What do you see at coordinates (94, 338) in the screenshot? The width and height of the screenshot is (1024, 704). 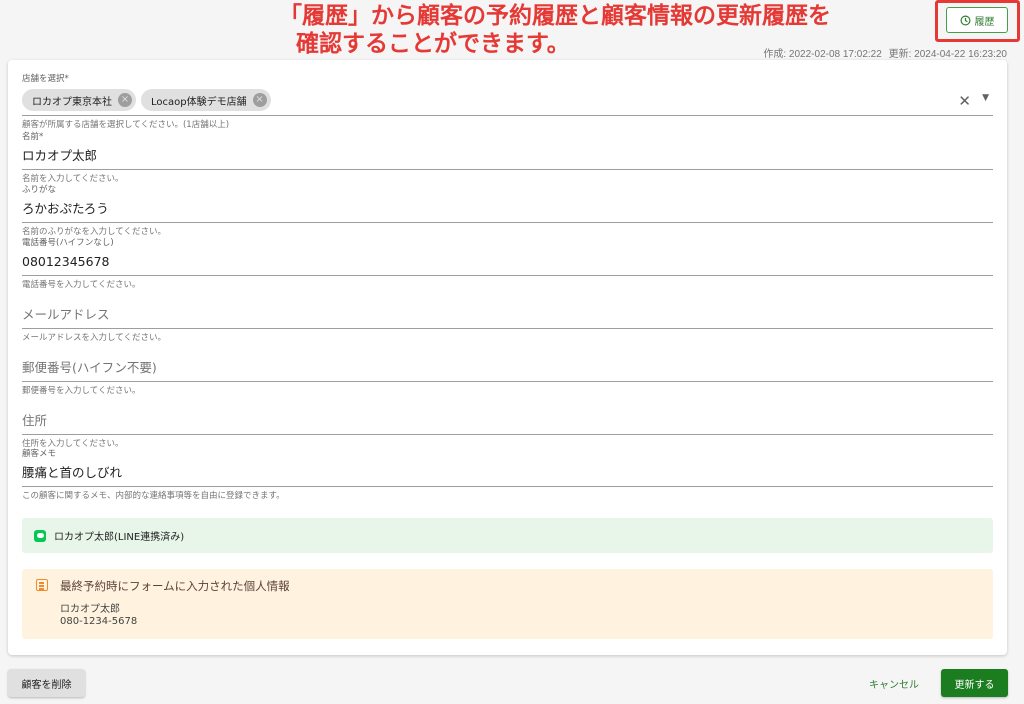 I see `email-hint: メールアドレスを入力してください。` at bounding box center [94, 338].